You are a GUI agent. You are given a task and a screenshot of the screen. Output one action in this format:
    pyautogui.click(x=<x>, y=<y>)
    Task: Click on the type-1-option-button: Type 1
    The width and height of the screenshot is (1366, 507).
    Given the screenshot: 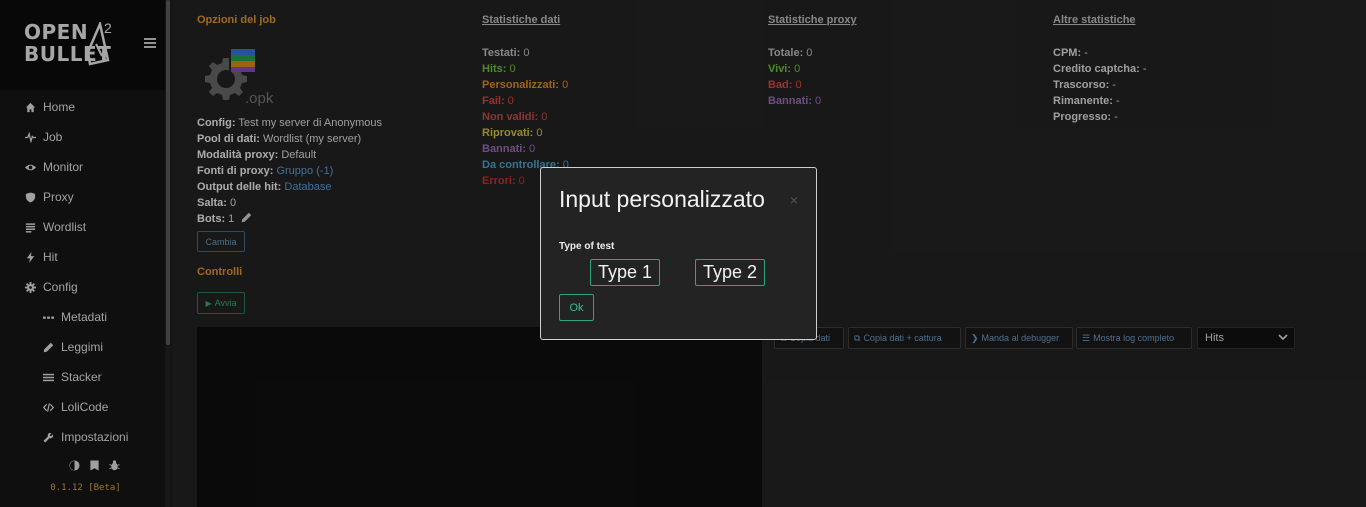 What is the action you would take?
    pyautogui.click(x=625, y=272)
    